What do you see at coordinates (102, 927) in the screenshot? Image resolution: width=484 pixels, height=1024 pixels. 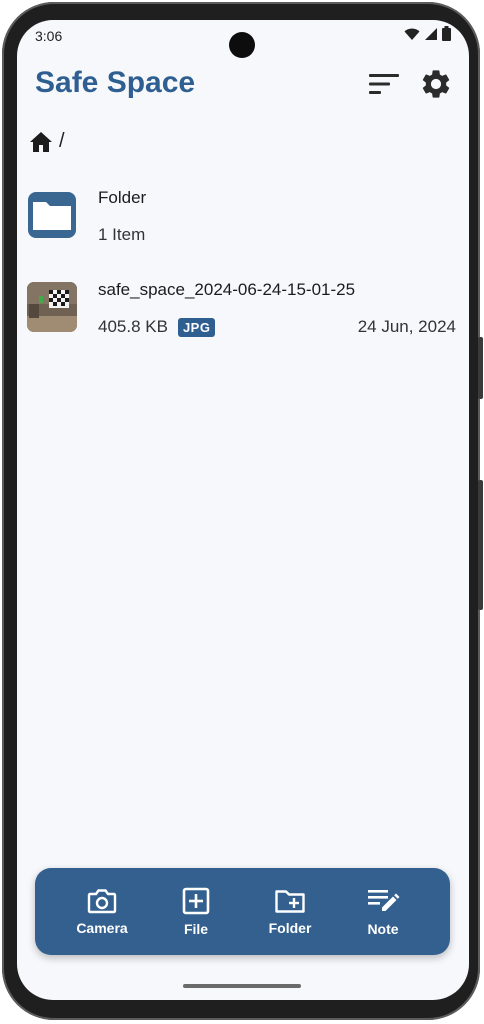 I see `camera-label: Camera` at bounding box center [102, 927].